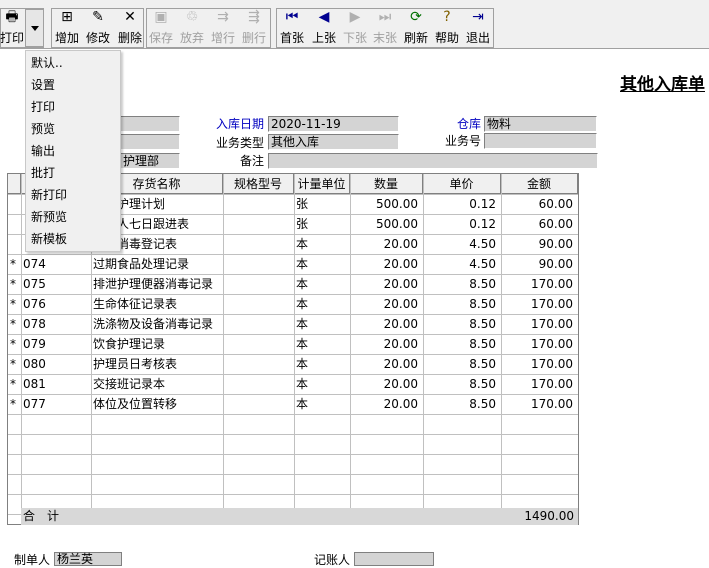 The image size is (709, 568). Describe the element at coordinates (157, 404) in the screenshot. I see `item-name: 体位及位置转移` at that location.